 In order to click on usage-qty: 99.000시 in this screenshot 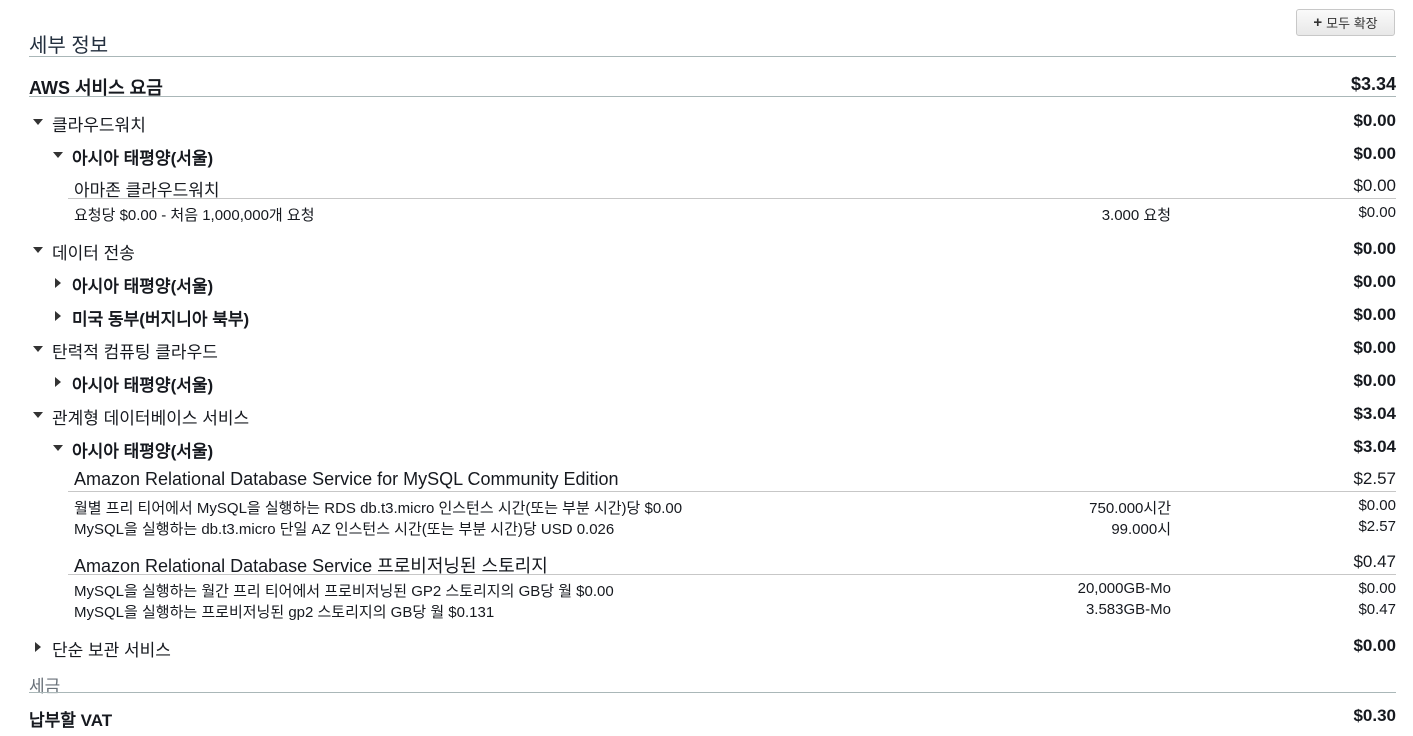, I will do `click(1141, 529)`.